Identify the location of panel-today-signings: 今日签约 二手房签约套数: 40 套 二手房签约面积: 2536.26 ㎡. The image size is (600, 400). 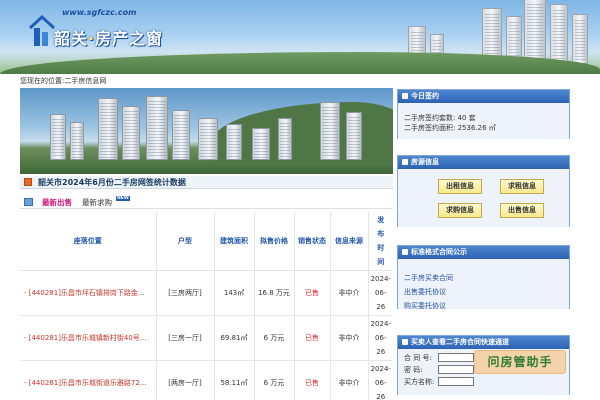
(483, 114).